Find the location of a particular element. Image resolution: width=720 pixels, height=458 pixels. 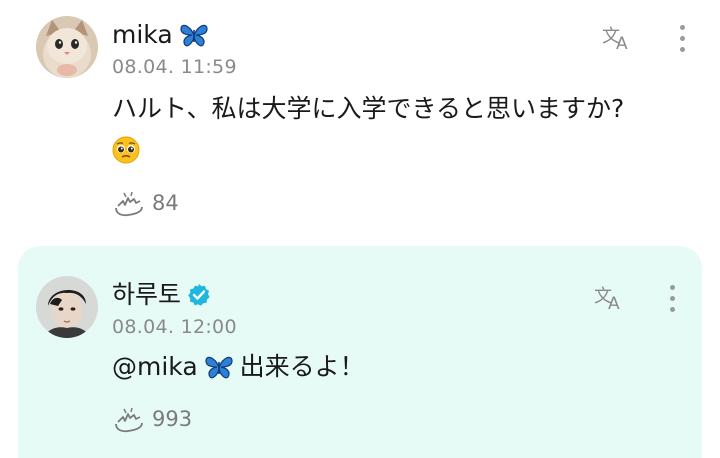

author-name: mika is located at coordinates (142, 35).